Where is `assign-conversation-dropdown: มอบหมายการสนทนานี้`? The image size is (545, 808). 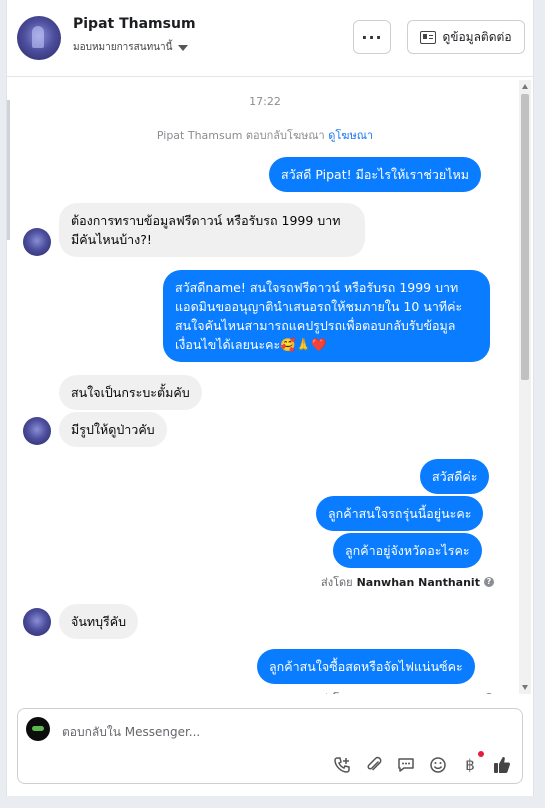 assign-conversation-dropdown: มอบหมายการสนทนานี้ is located at coordinates (131, 47).